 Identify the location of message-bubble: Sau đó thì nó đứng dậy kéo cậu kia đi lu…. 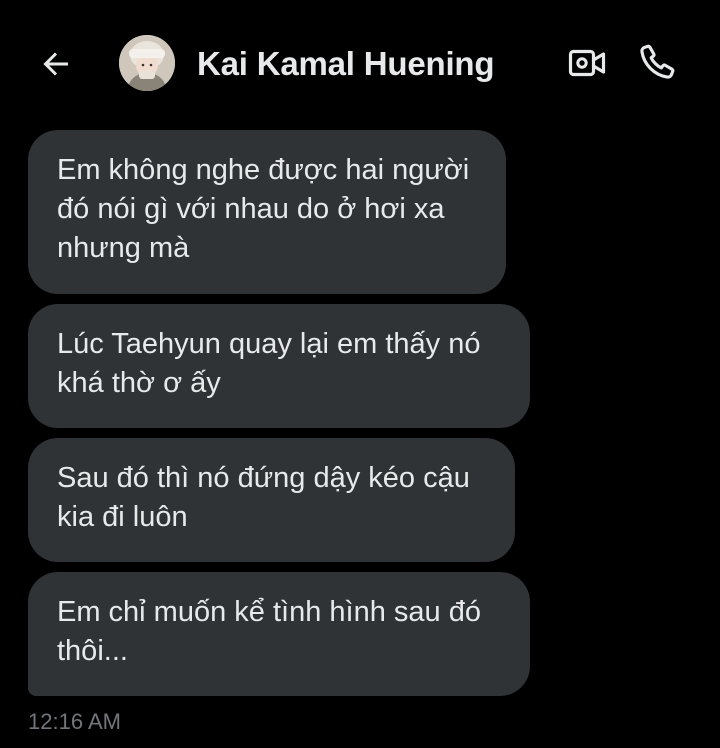
(271, 500).